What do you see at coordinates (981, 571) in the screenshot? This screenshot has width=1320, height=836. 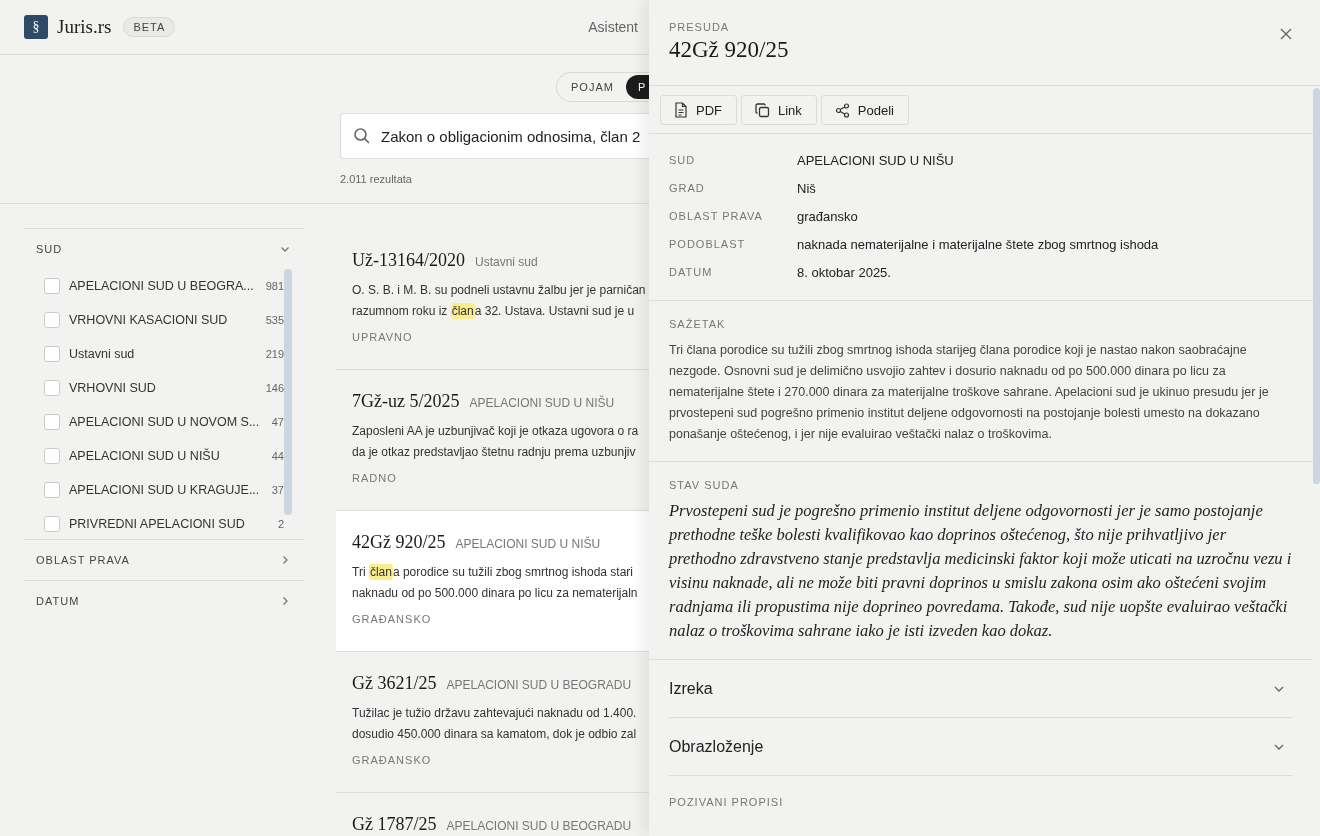 I see `court-position-text: Prvostepeni sud je pogrešno primenio institut deljene odgovornosti jer je samo postojanje prethodne teške bolesti kvalifikovao kao doprinos oštećenog, što nije prihvatljivo jer prethodno zdravstveno stanje predstavlja medicinski faktor koji može uticati na uzročnu vezu i visinu naknade, ali ne može biti pravni doprinos u smislu zakona osim ako oštećeni svojim radnjama ili propustima nije doprineo povredama. Takođe, sud nije uopšte evaluirao veštački nalaz o troškovima sahrane iako je isti izveden kao dokaz.` at bounding box center [981, 571].